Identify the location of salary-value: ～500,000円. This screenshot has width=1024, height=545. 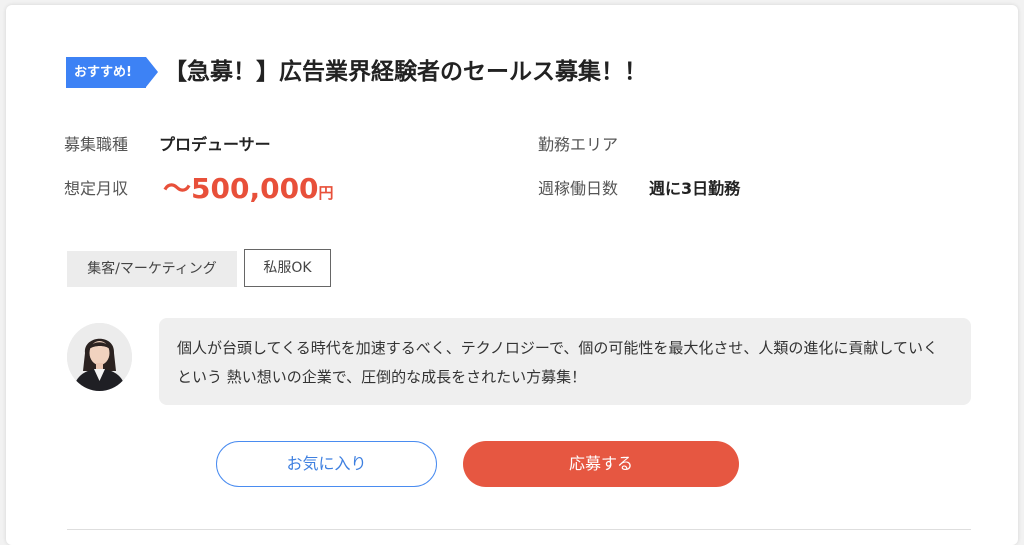
(248, 191).